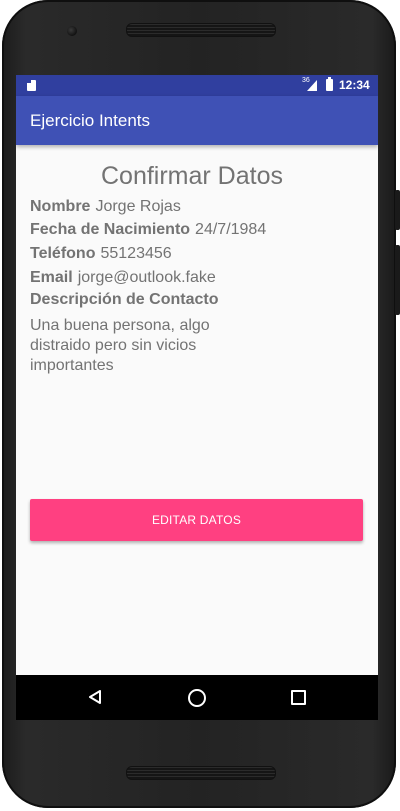 The height and width of the screenshot is (811, 400). What do you see at coordinates (146, 277) in the screenshot?
I see `field-value: jorge@outlook.fake` at bounding box center [146, 277].